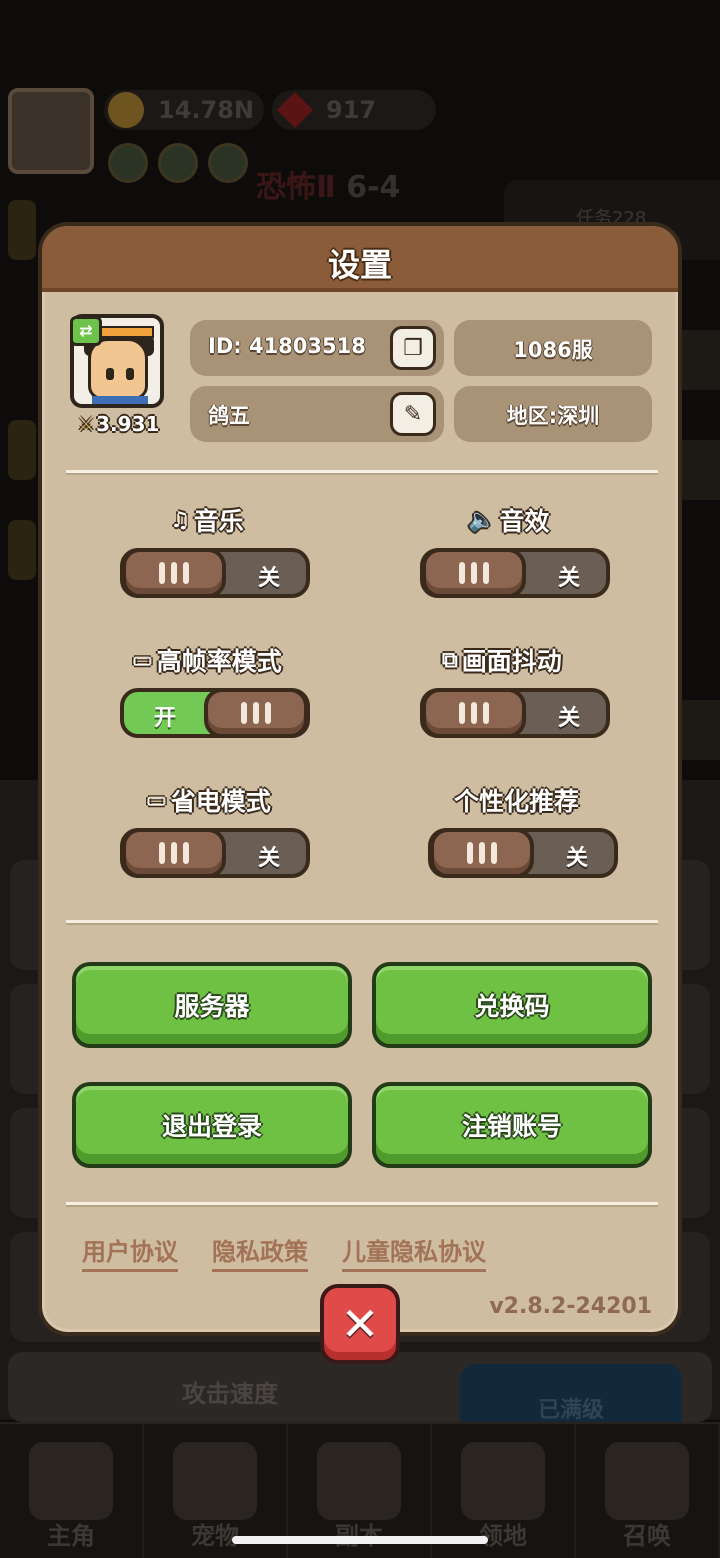  I want to click on music-note-icon: ♫, so click(180, 520).